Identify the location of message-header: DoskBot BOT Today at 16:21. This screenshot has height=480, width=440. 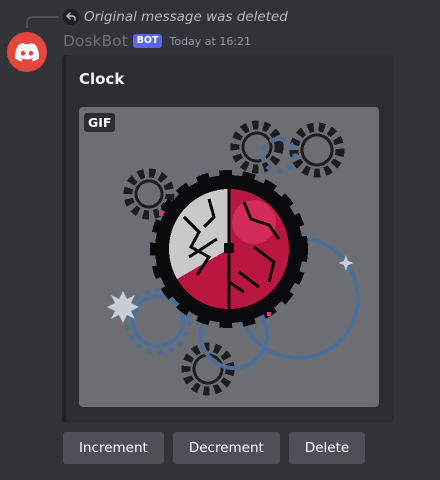
(157, 41).